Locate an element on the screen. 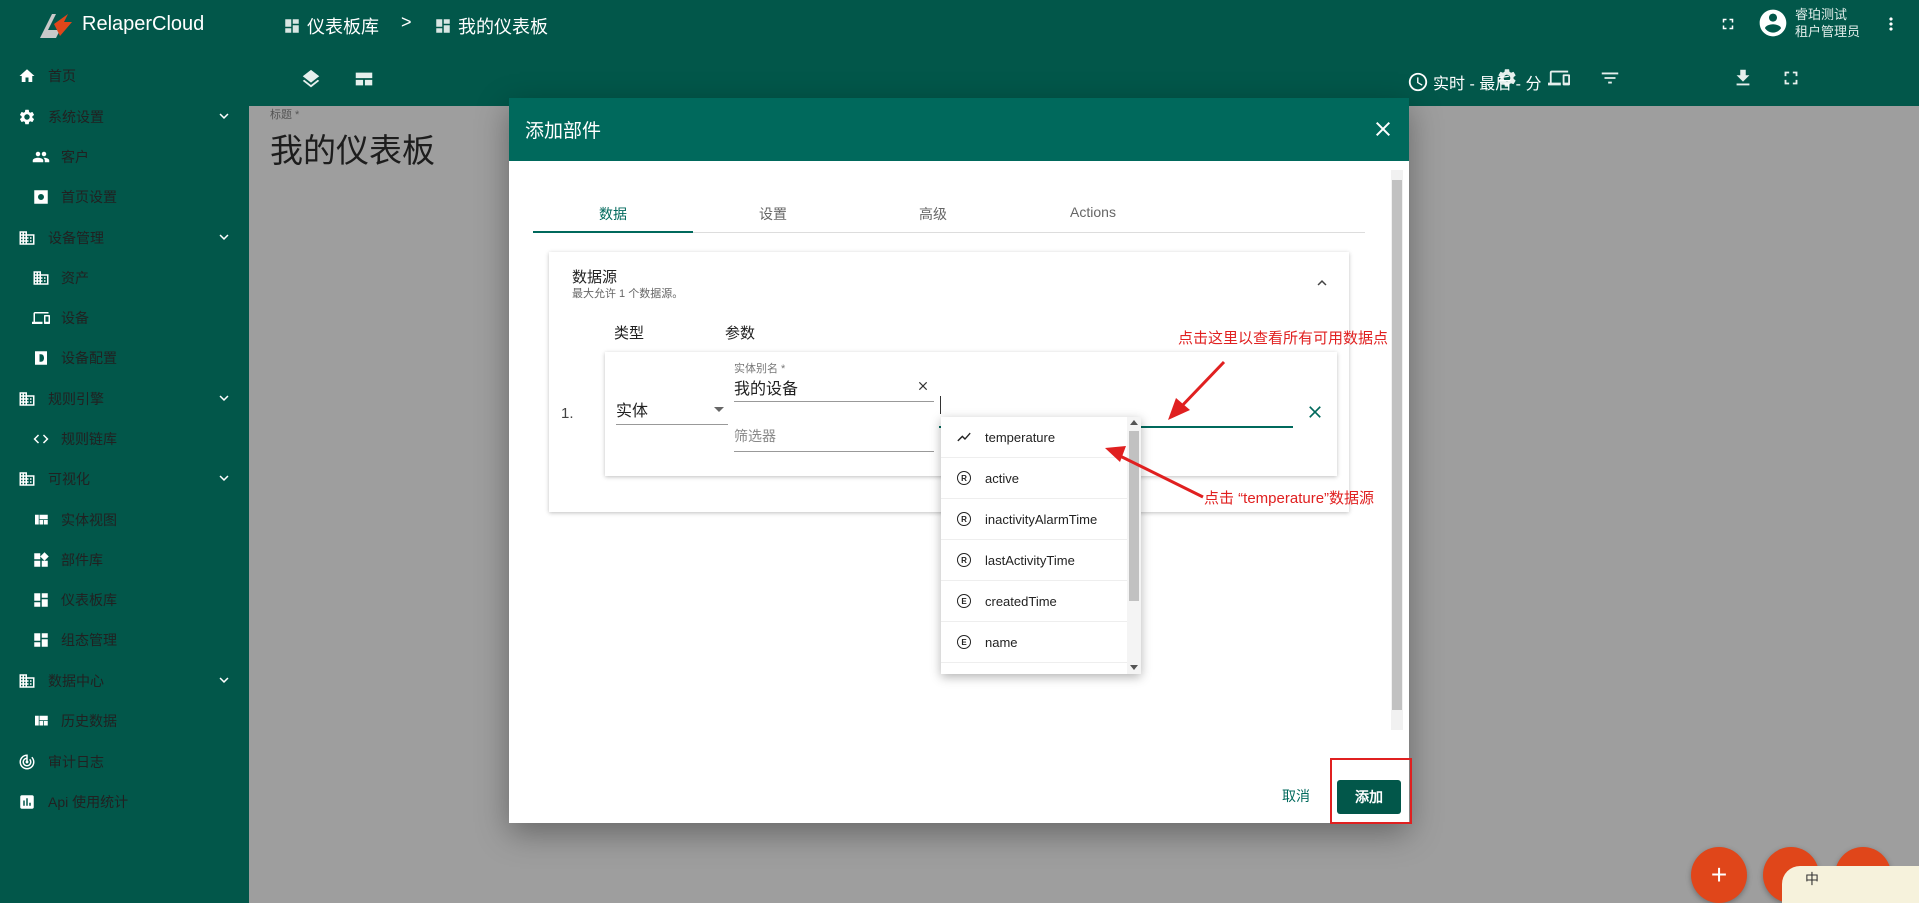 The width and height of the screenshot is (1919, 903). dropdown-item: R lastActivityTime is located at coordinates (1034, 560).